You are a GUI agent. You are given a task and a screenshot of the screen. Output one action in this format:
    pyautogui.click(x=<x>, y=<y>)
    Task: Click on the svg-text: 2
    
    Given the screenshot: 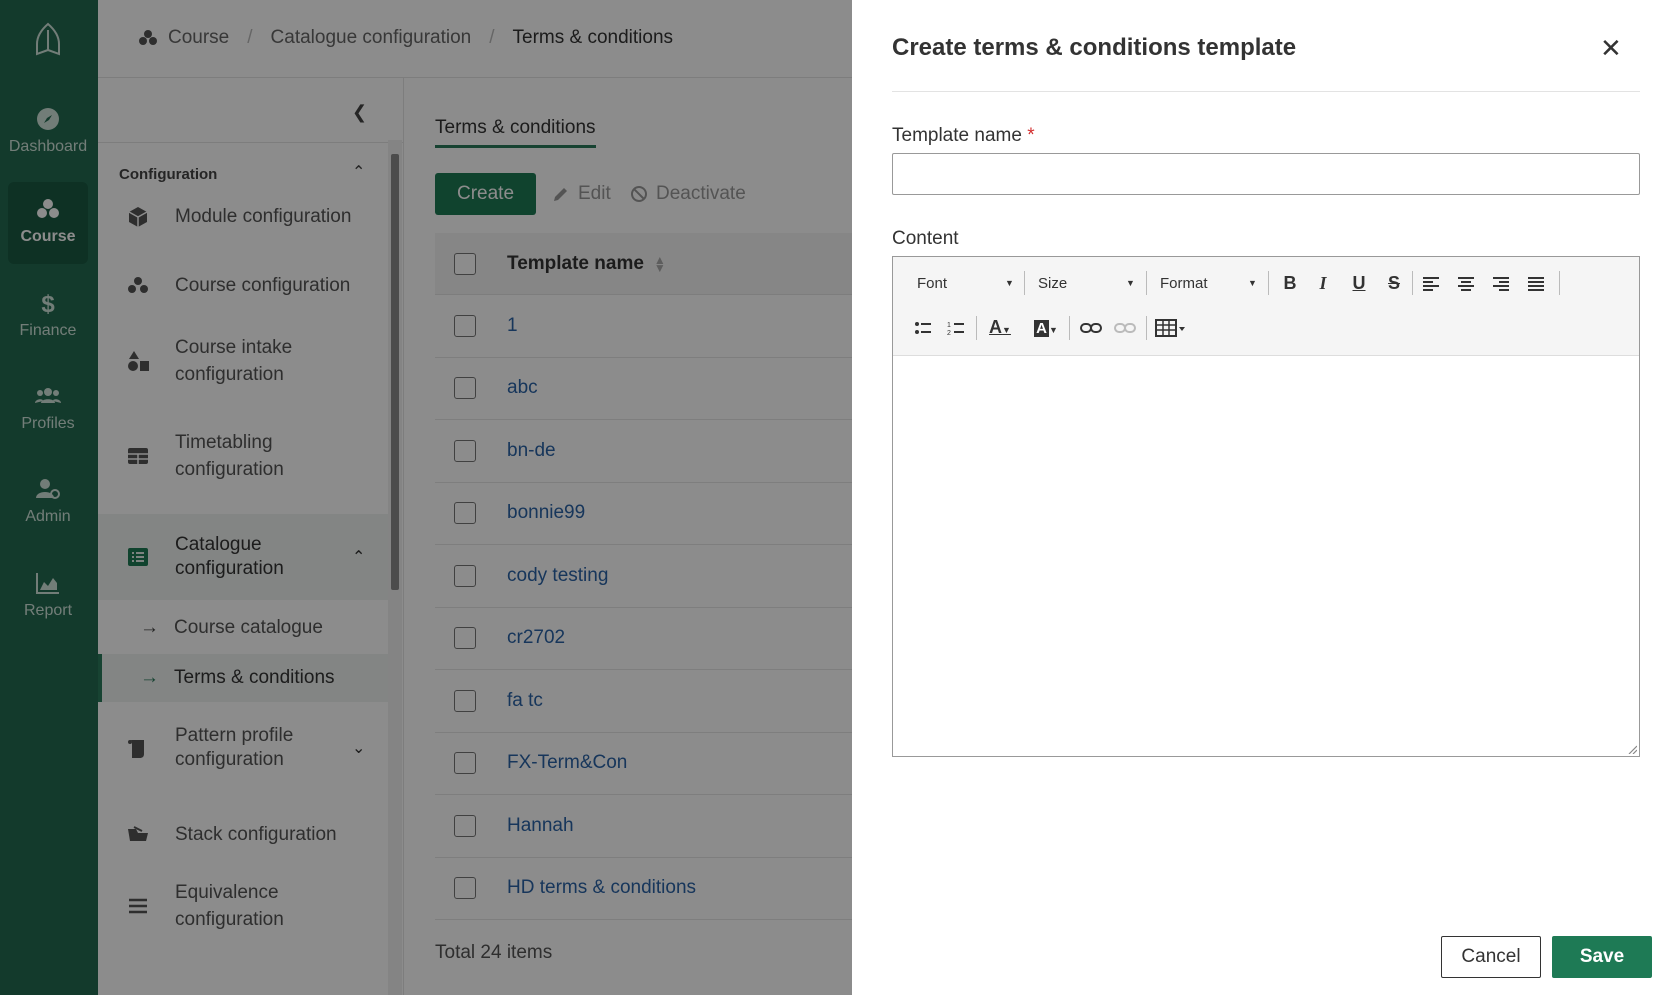 What is the action you would take?
    pyautogui.click(x=949, y=333)
    